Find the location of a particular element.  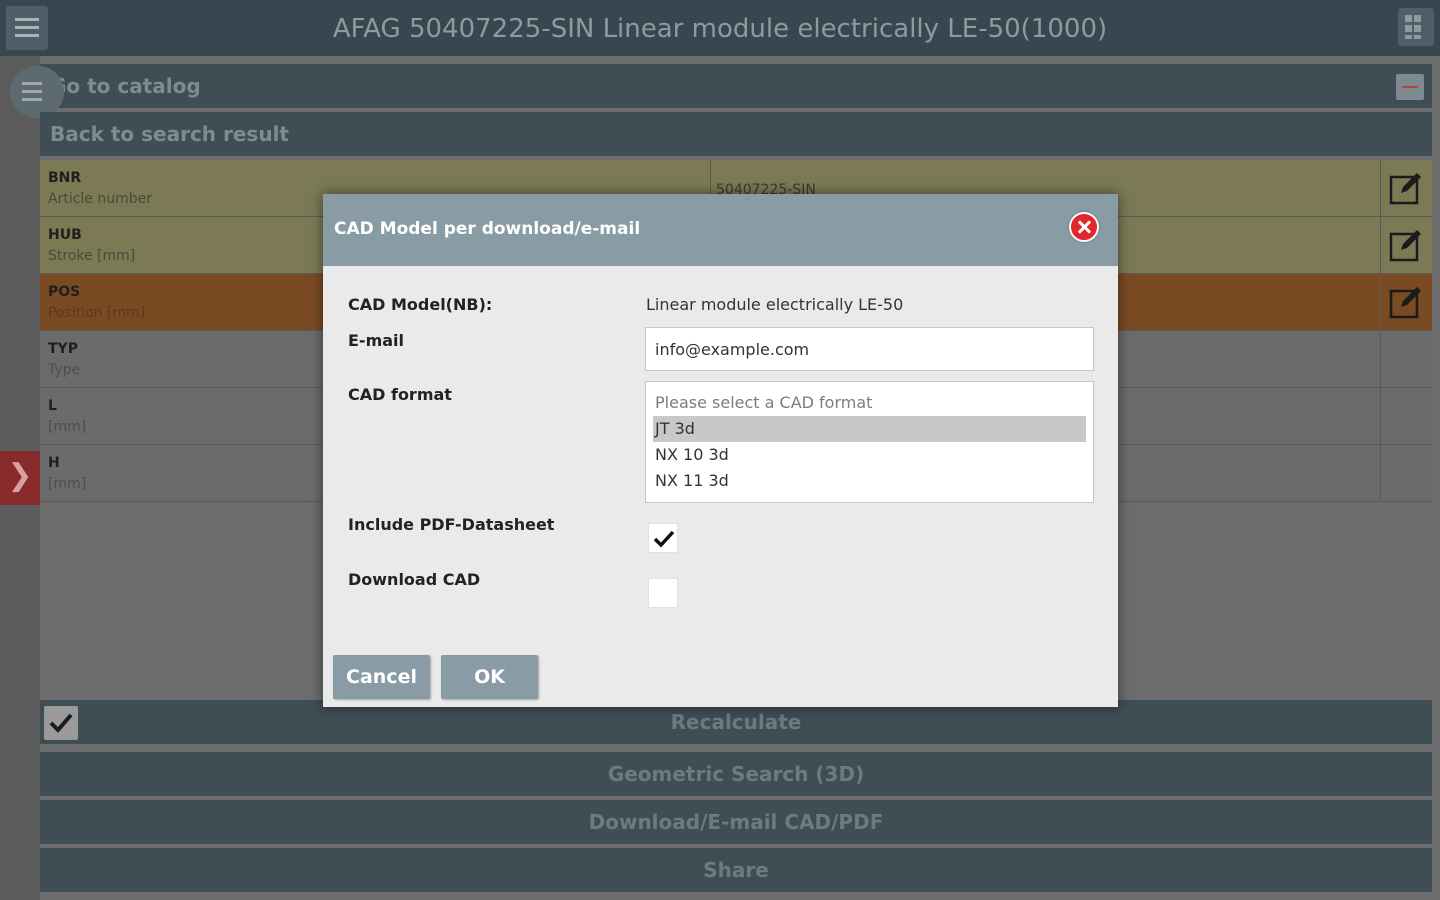

param-description: Article number is located at coordinates (100, 199).